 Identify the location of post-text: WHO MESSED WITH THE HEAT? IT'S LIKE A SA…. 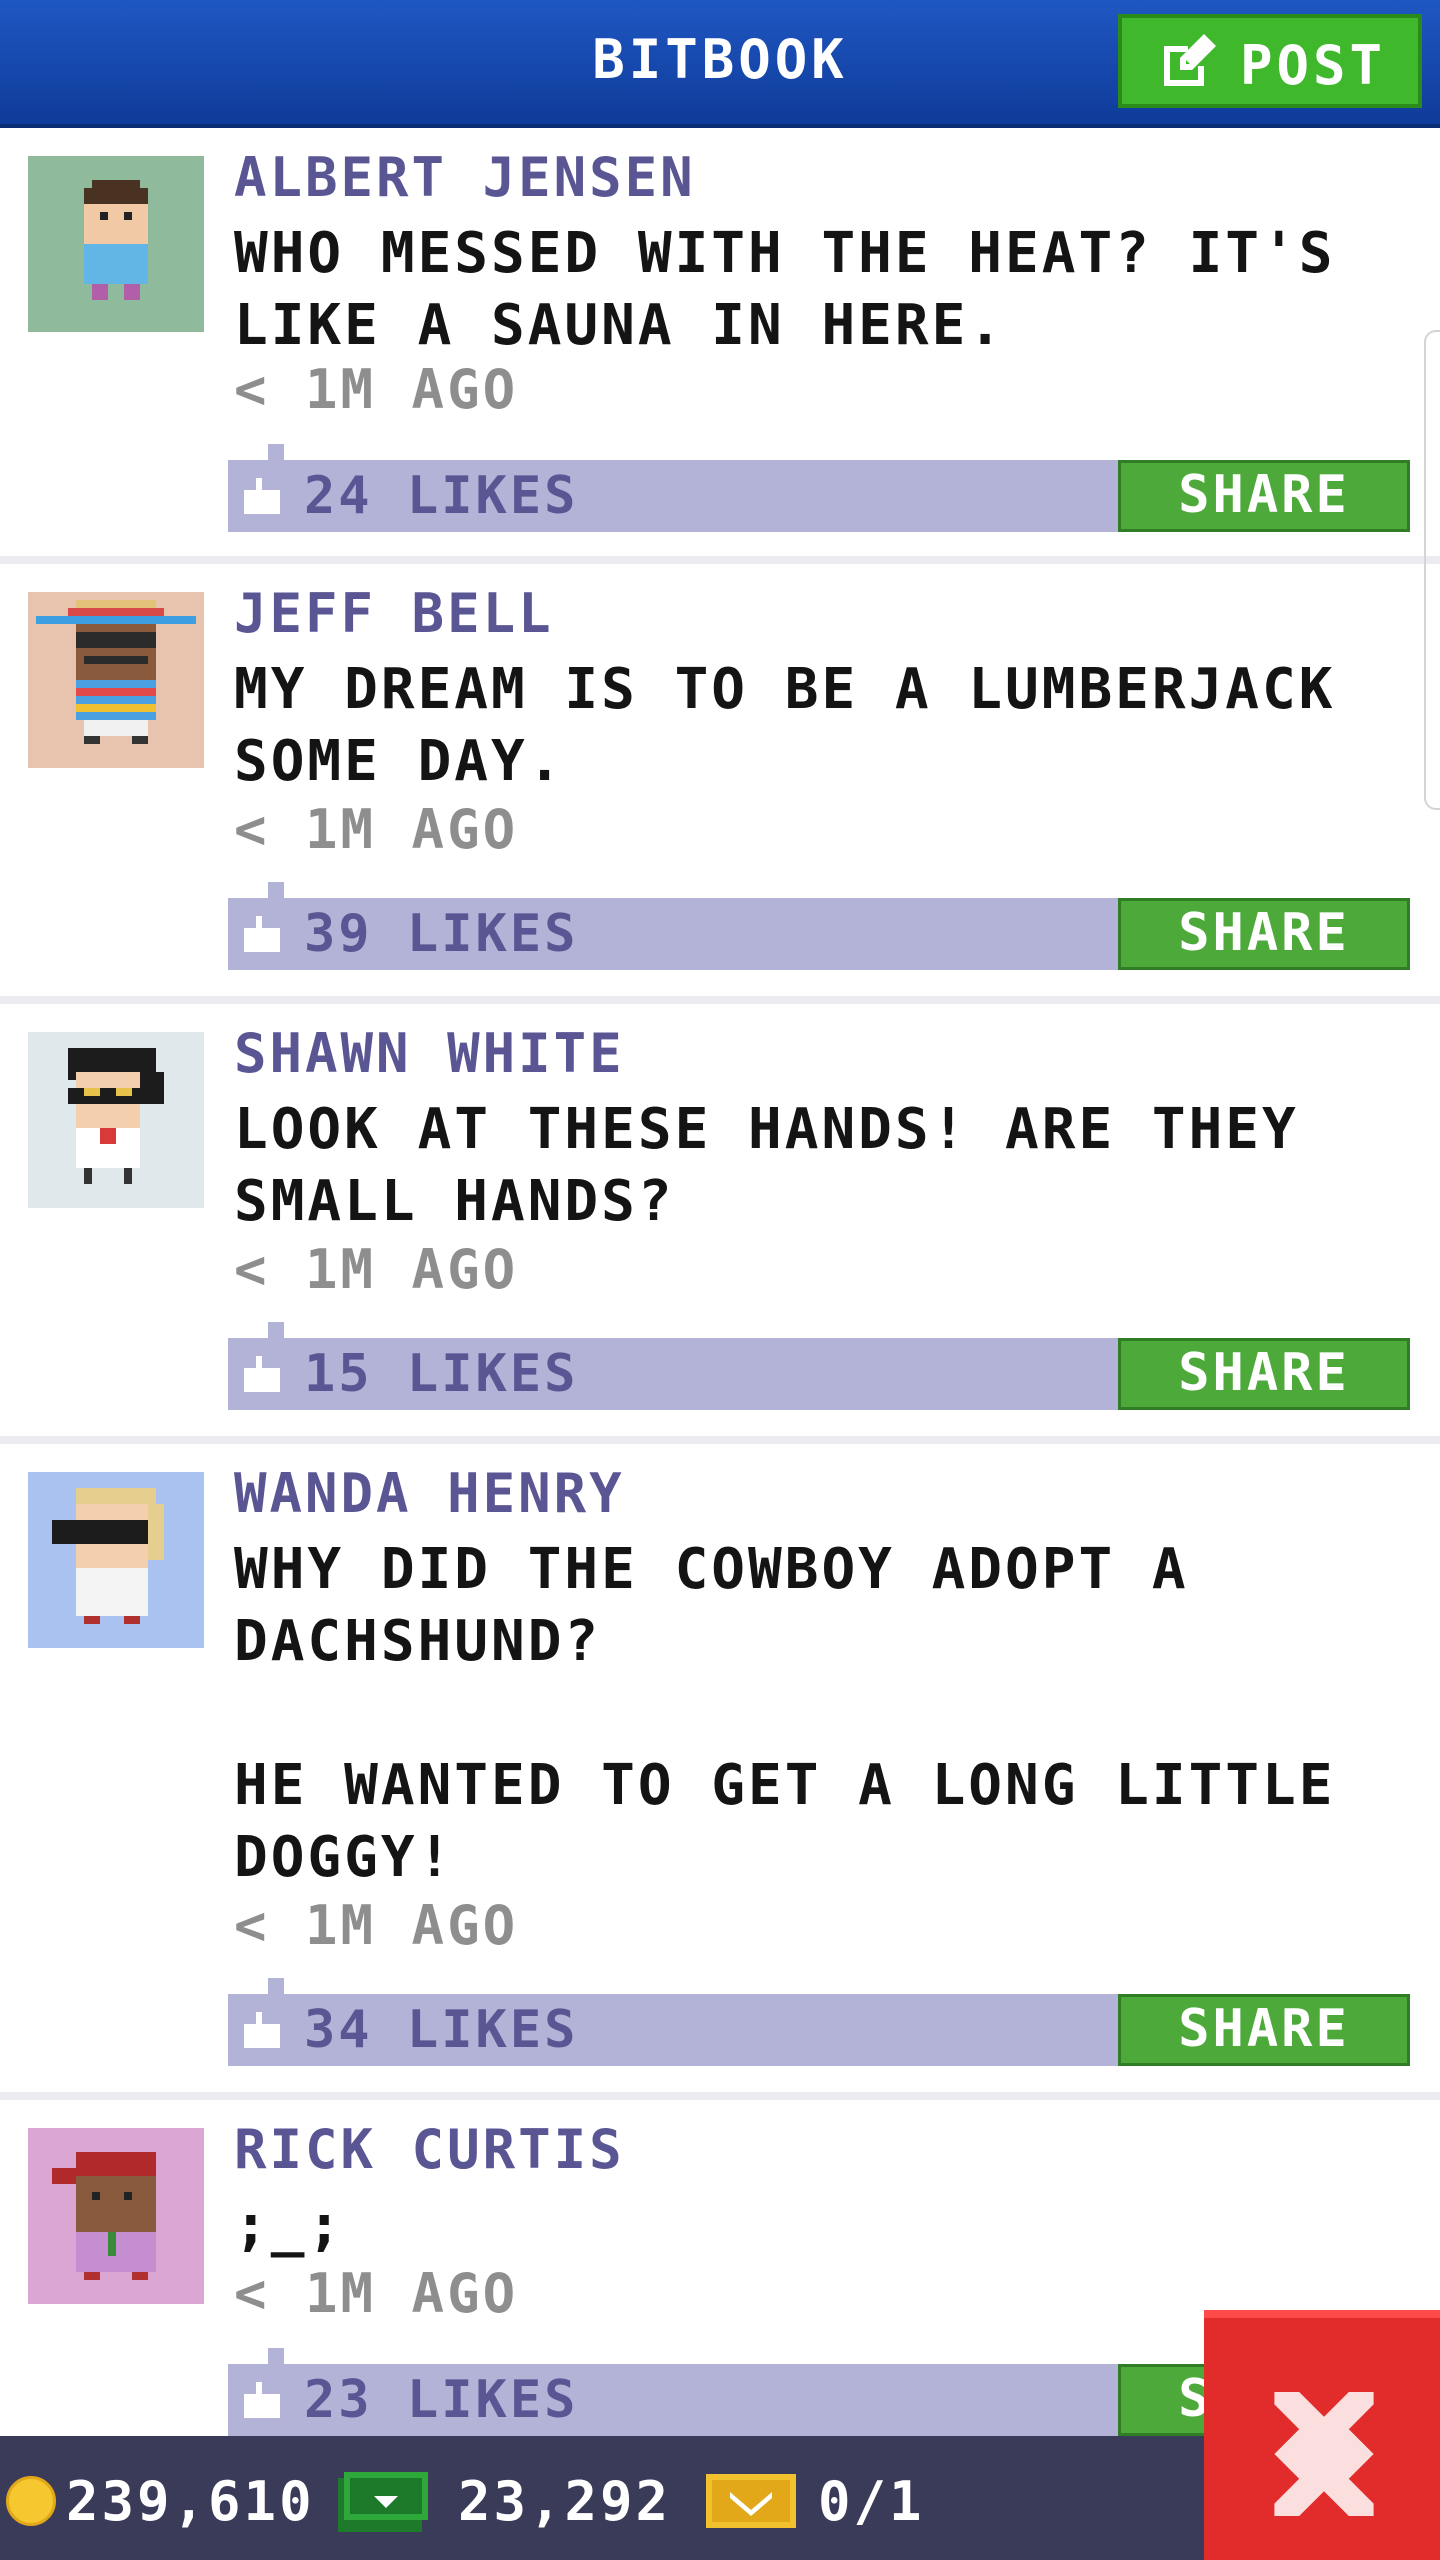
(803, 289).